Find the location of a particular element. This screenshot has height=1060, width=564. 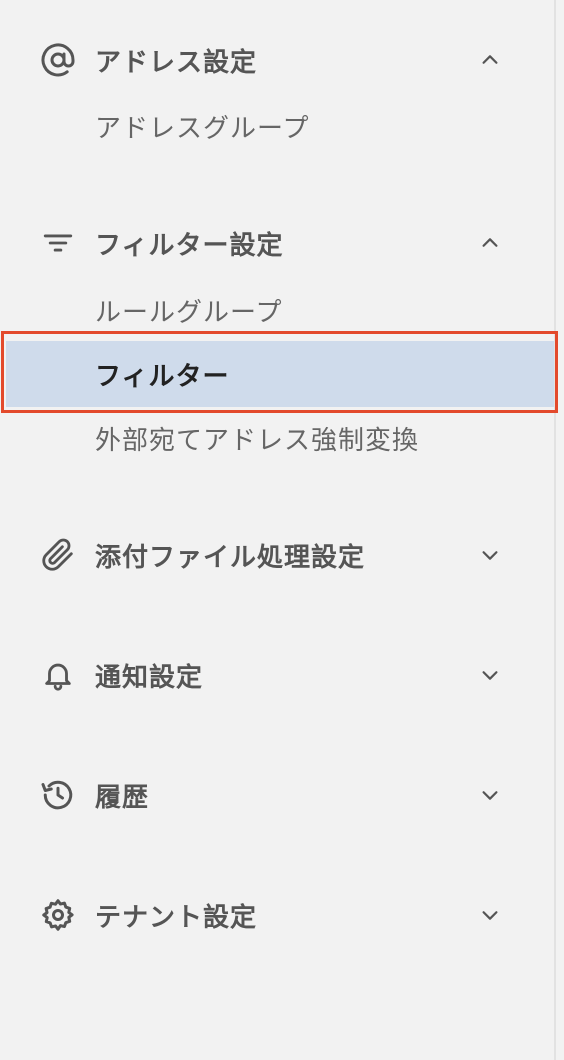

history-icon is located at coordinates (58, 795).